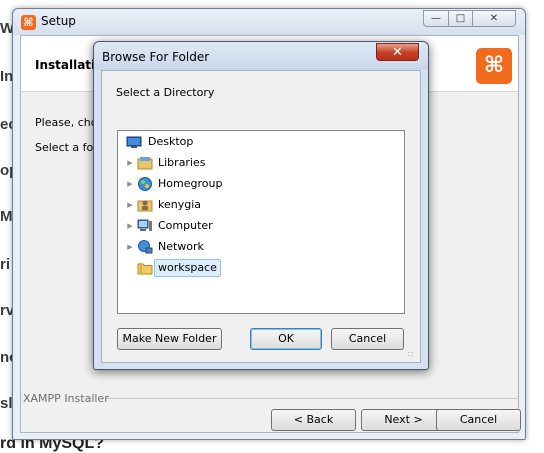  I want to click on computer-icon, so click(144, 225).